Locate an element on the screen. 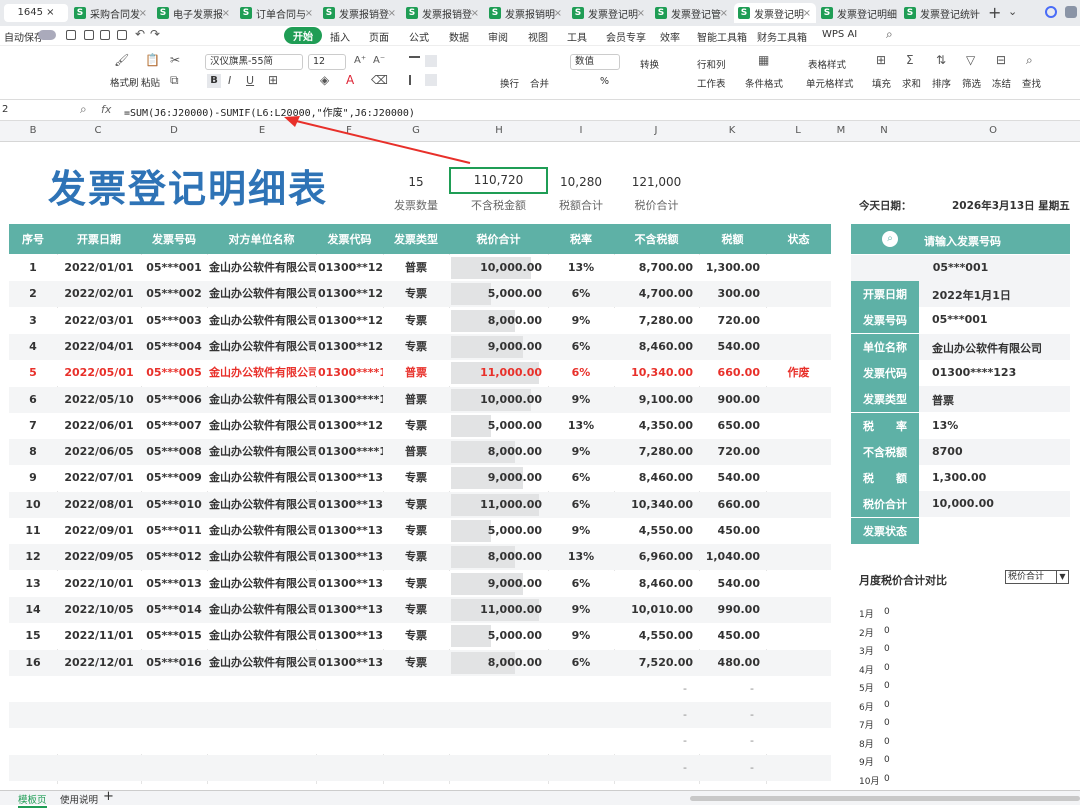 The width and height of the screenshot is (1080, 808). table-style-button: 表格样式 is located at coordinates (827, 64).